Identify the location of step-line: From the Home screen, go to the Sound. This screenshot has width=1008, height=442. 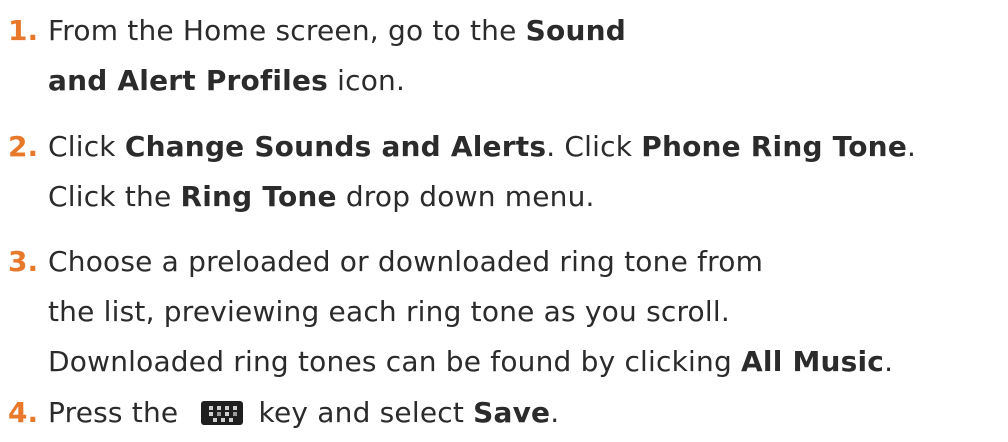
(337, 30).